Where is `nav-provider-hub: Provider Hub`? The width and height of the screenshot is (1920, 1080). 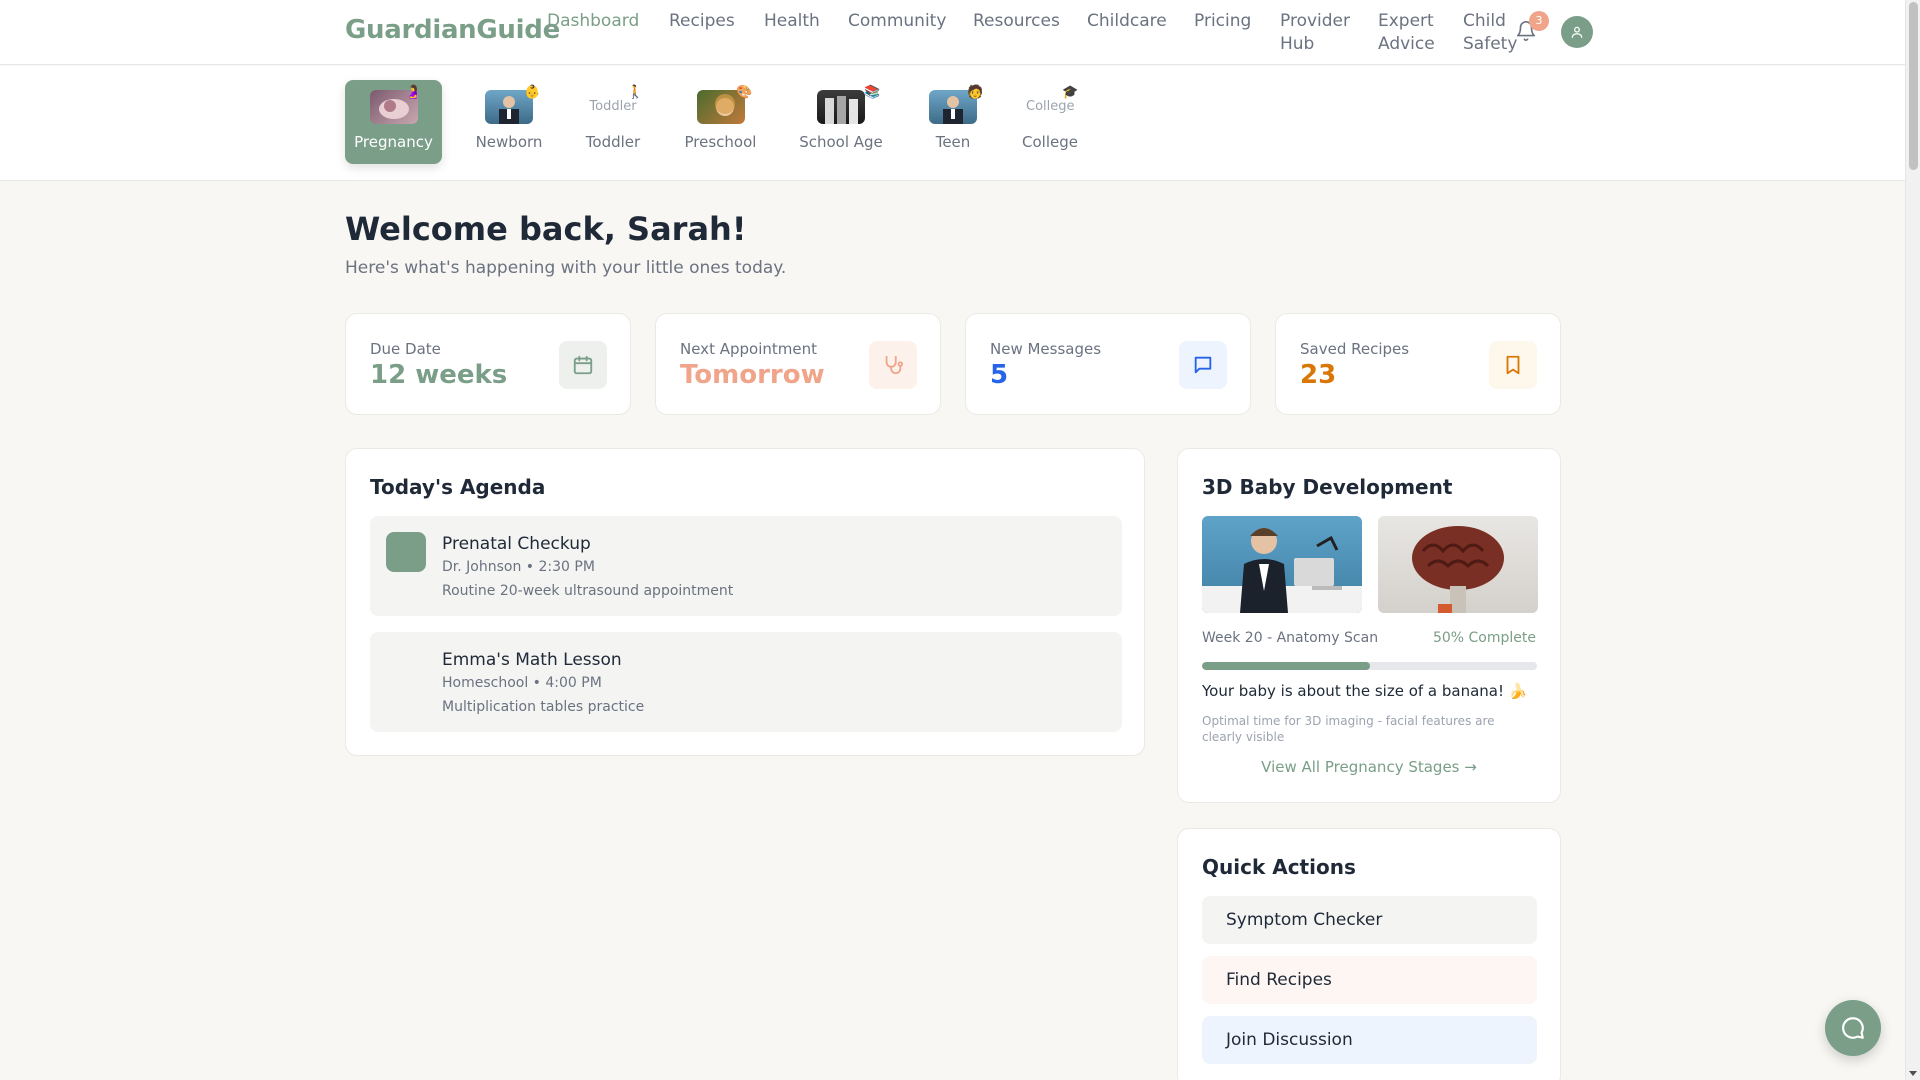 nav-provider-hub: Provider Hub is located at coordinates (1329, 33).